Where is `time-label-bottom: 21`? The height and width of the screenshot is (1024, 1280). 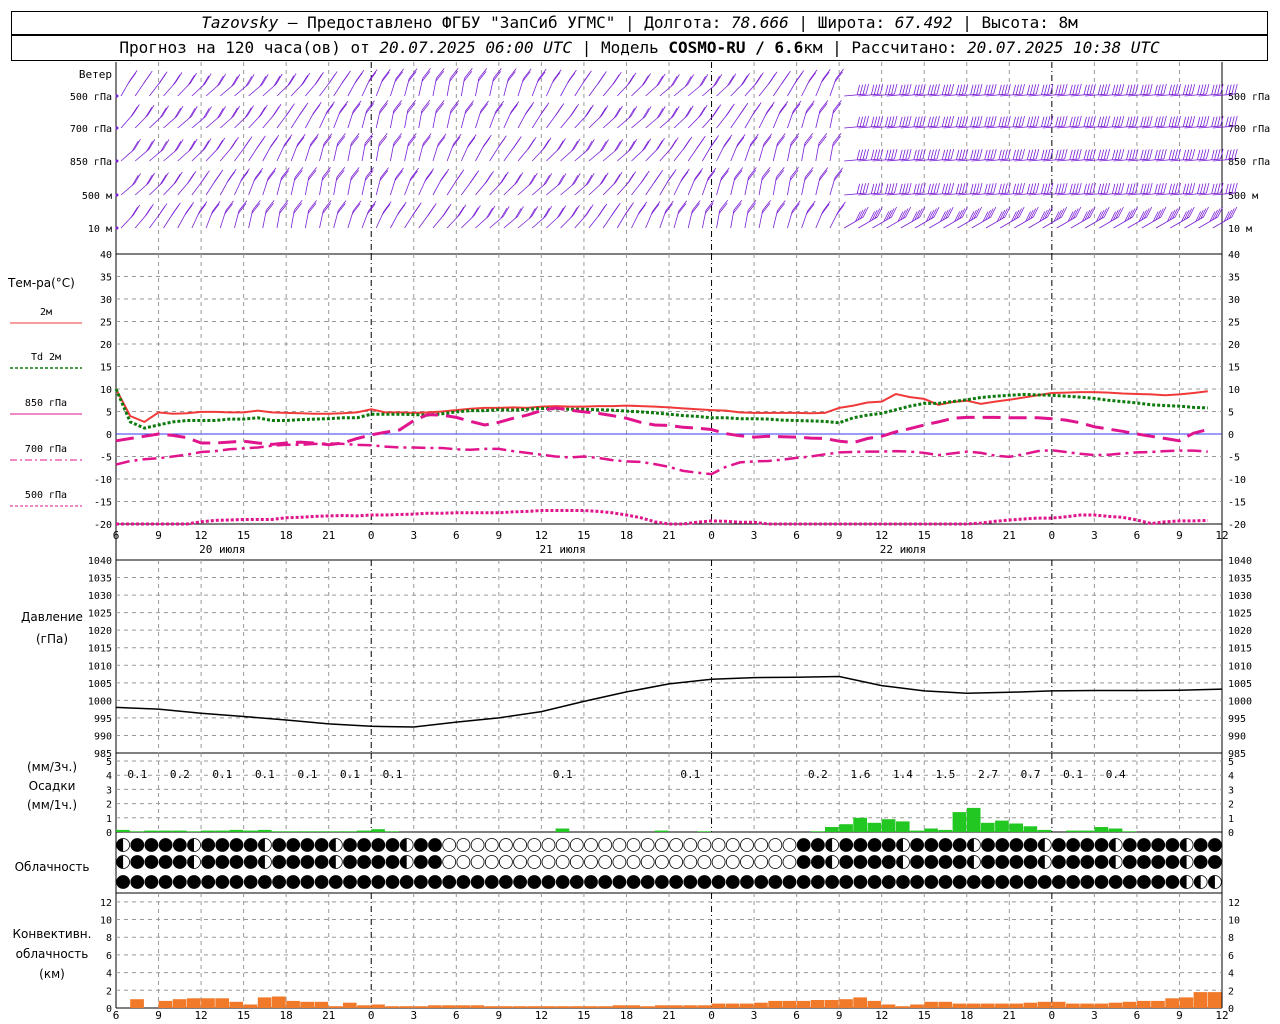
time-label-bottom: 21 is located at coordinates (668, 1015).